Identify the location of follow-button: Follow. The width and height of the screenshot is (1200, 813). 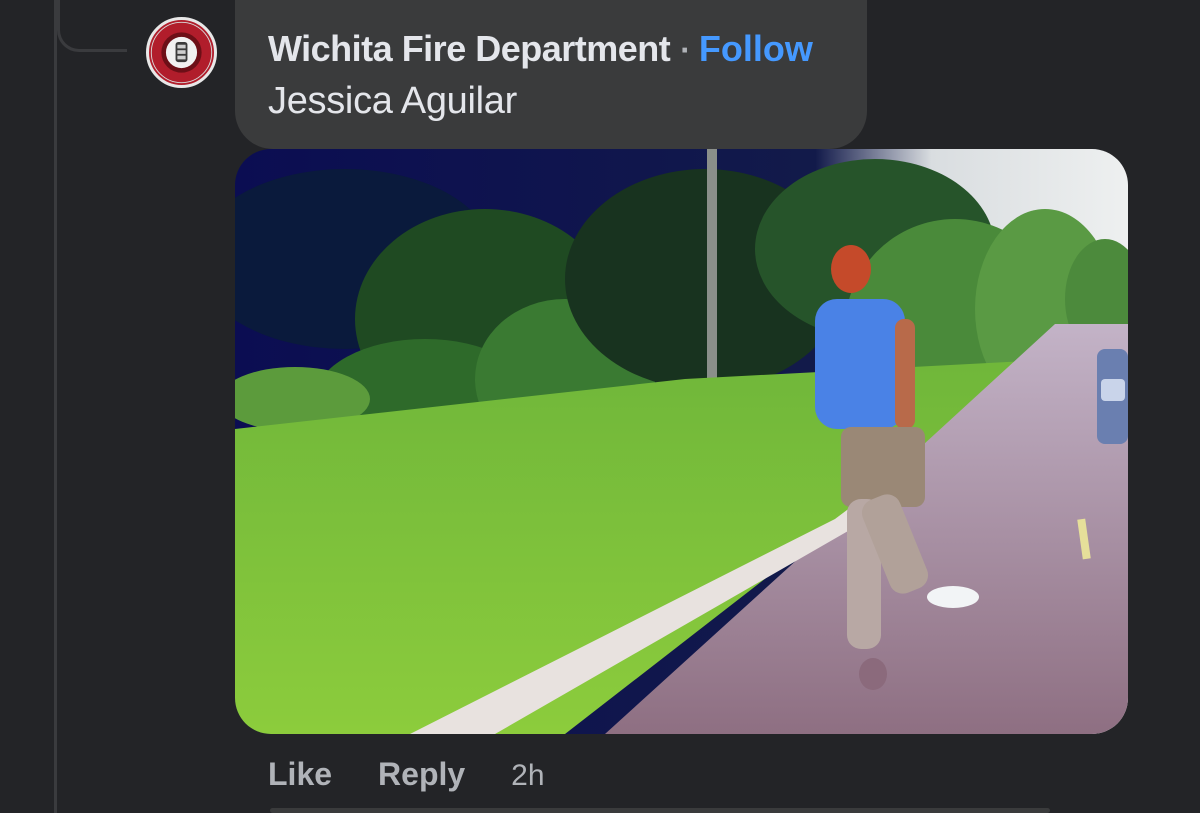
(756, 49).